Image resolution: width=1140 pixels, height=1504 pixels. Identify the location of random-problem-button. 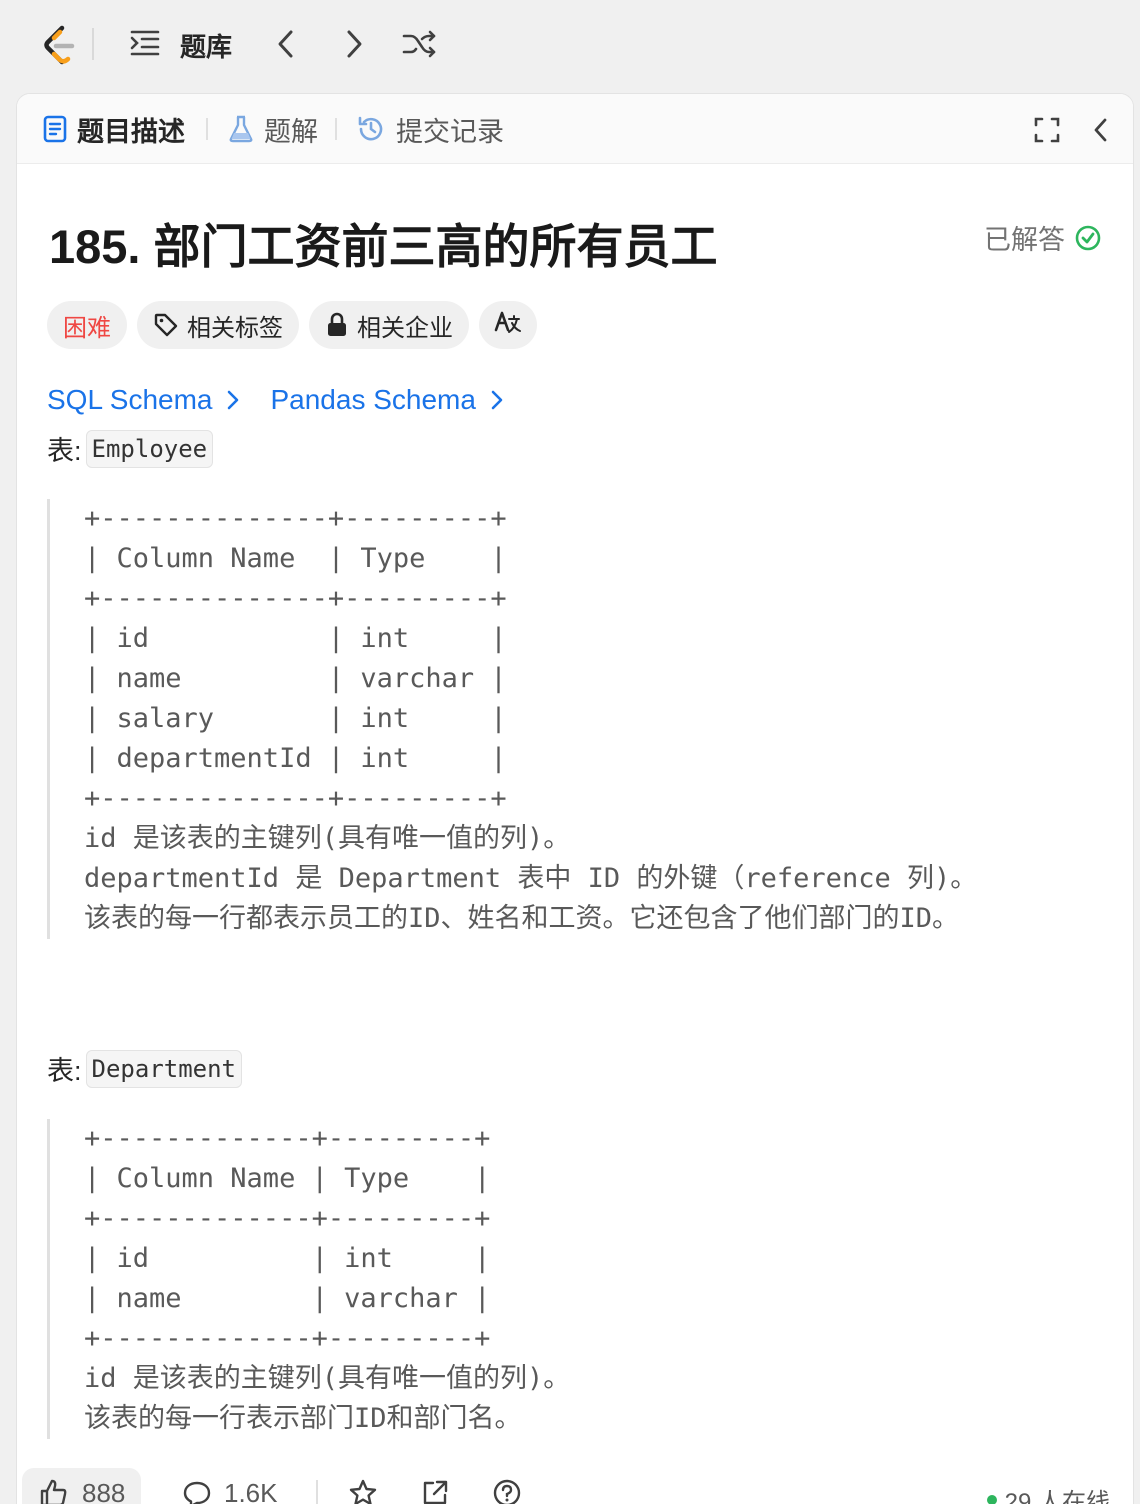
(419, 44).